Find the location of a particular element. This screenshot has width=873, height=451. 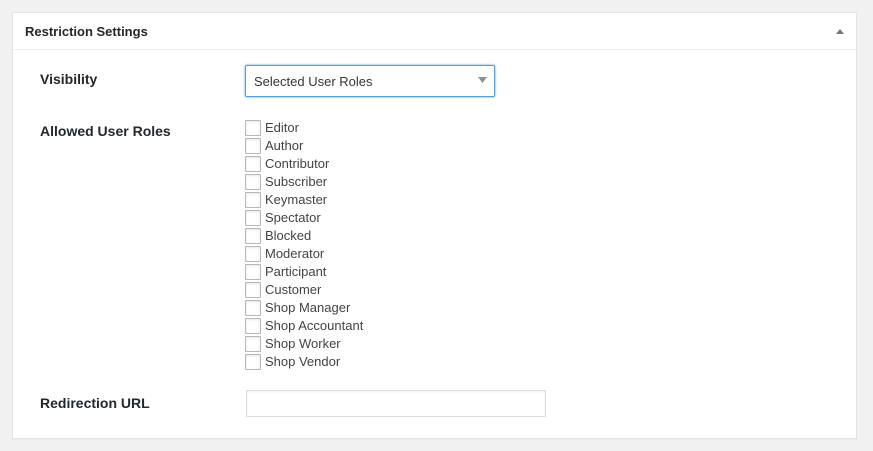

role-option: Blocked is located at coordinates (345, 236).